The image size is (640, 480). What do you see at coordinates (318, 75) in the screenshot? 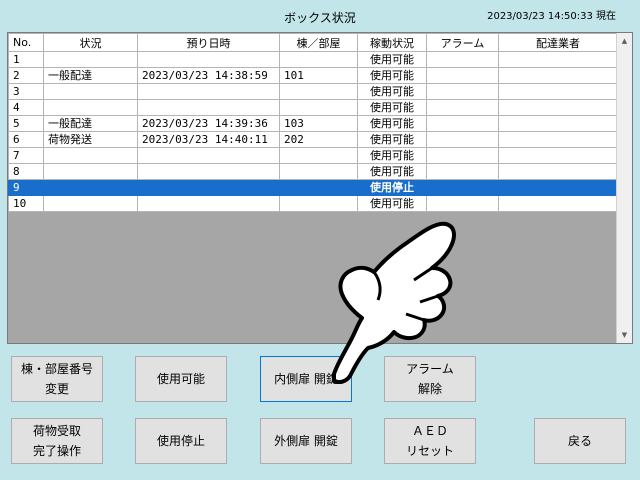
I see `cell-room: 101` at bounding box center [318, 75].